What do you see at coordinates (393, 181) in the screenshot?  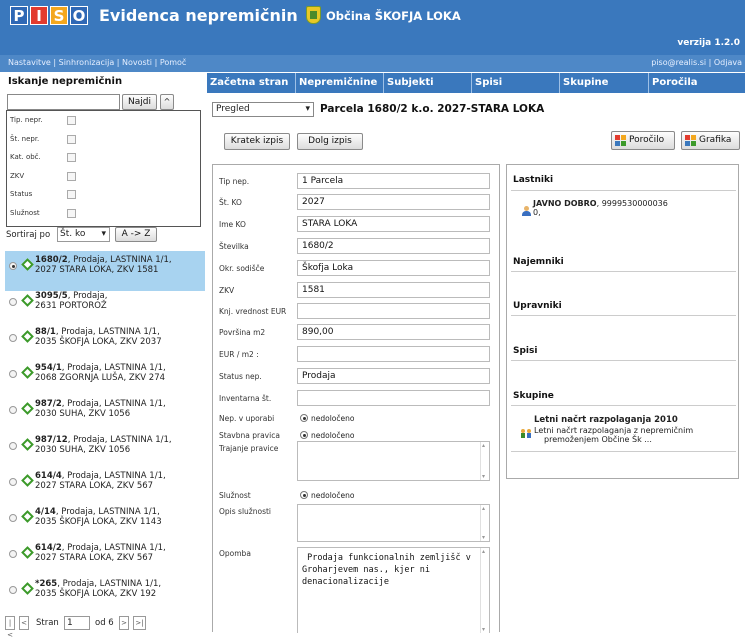 I see `property-type-field: 1 Parcela` at bounding box center [393, 181].